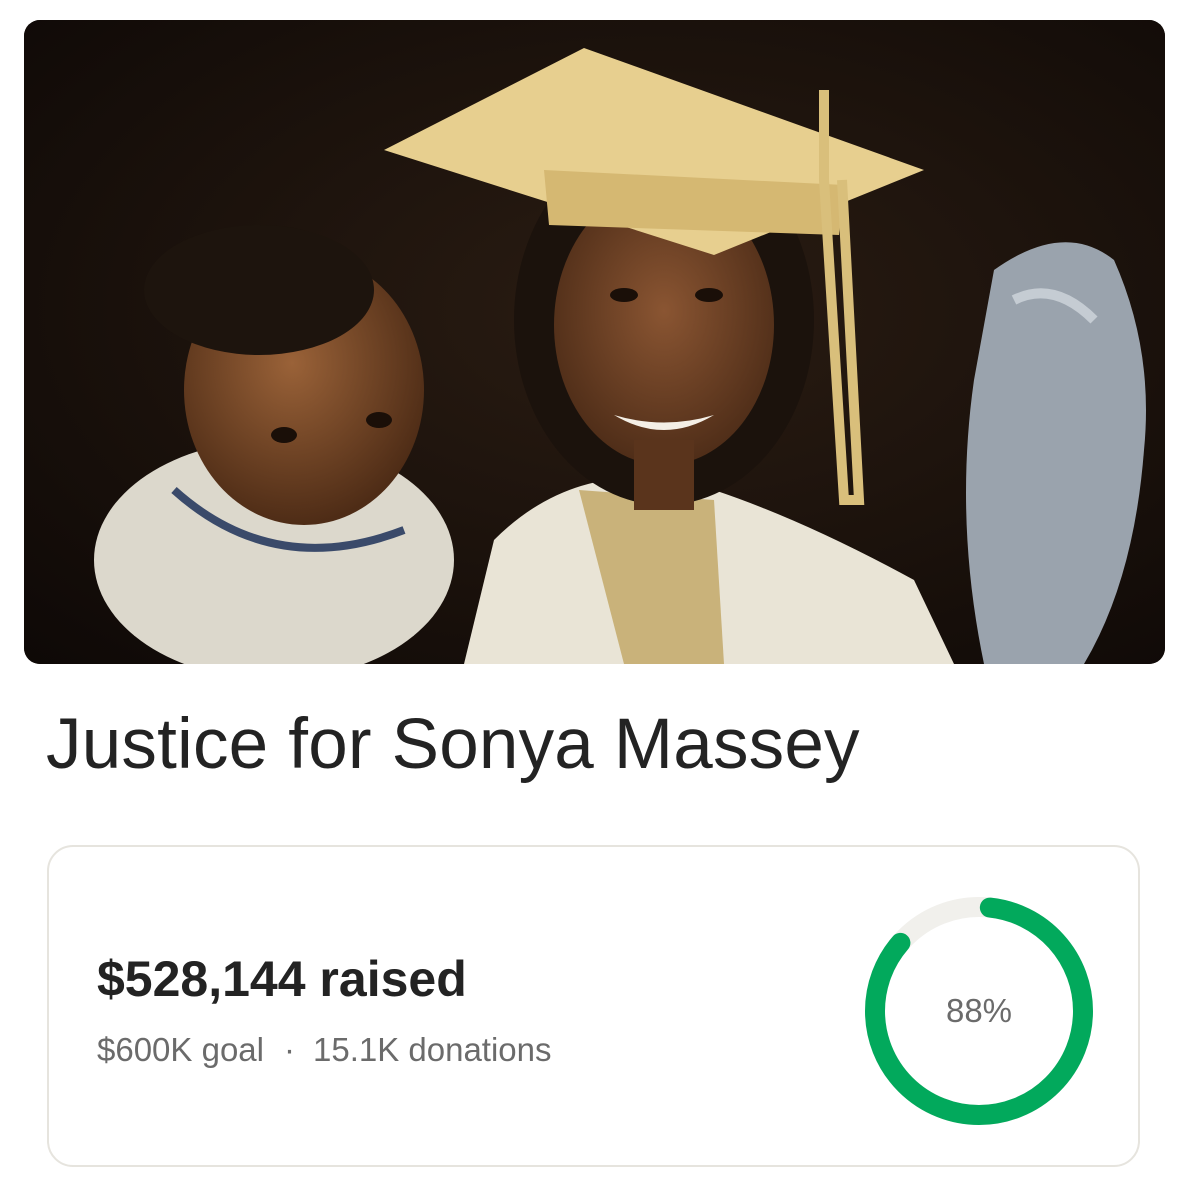 This screenshot has height=1200, width=1189. Describe the element at coordinates (453, 744) in the screenshot. I see `campaign-title: Justice for Sonya Massey` at that location.